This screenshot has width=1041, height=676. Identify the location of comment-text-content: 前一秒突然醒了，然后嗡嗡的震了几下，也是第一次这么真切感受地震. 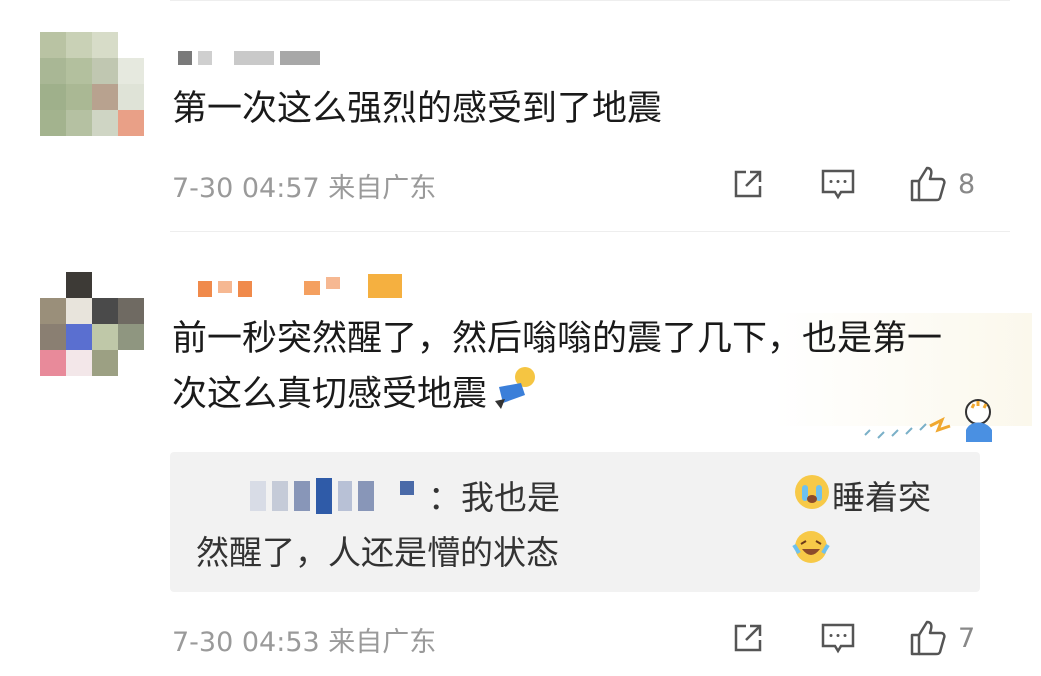
(557, 367).